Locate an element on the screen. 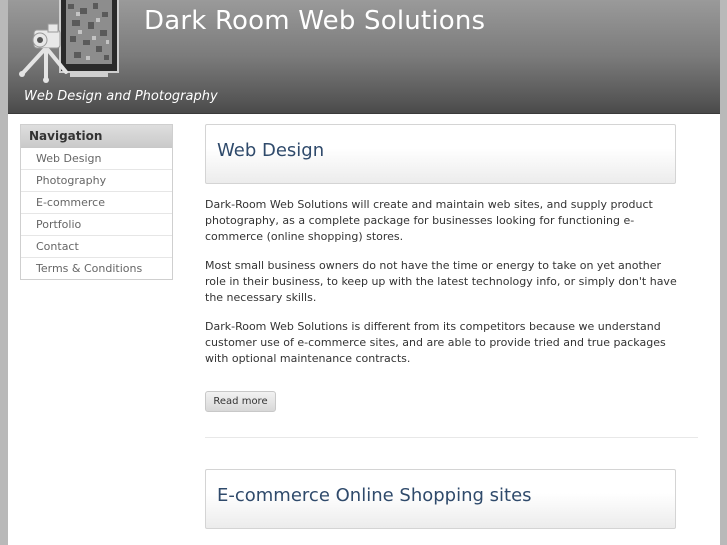  nav-item-e-commerce: E-commerce is located at coordinates (96, 203).